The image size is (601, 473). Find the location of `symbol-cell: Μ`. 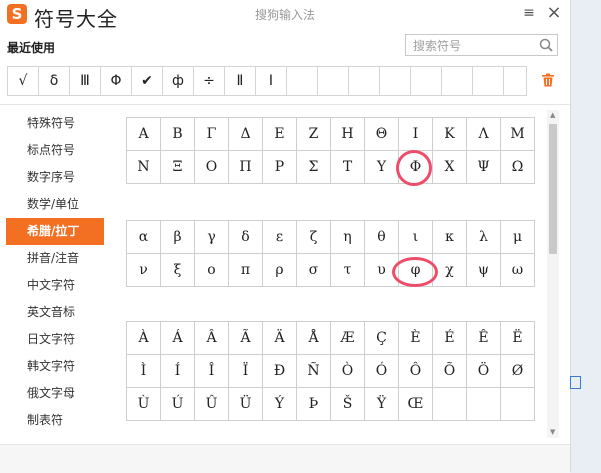

symbol-cell: Μ is located at coordinates (518, 134).